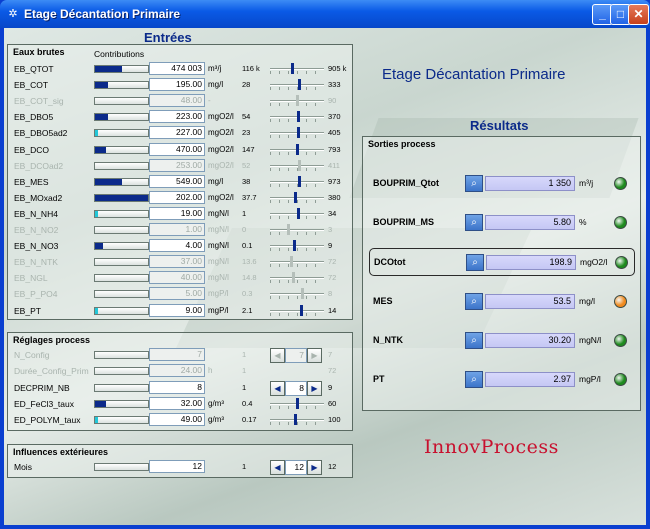 This screenshot has width=650, height=529. What do you see at coordinates (44, 403) in the screenshot?
I see `row-label: ED_FeCl3_taux` at bounding box center [44, 403].